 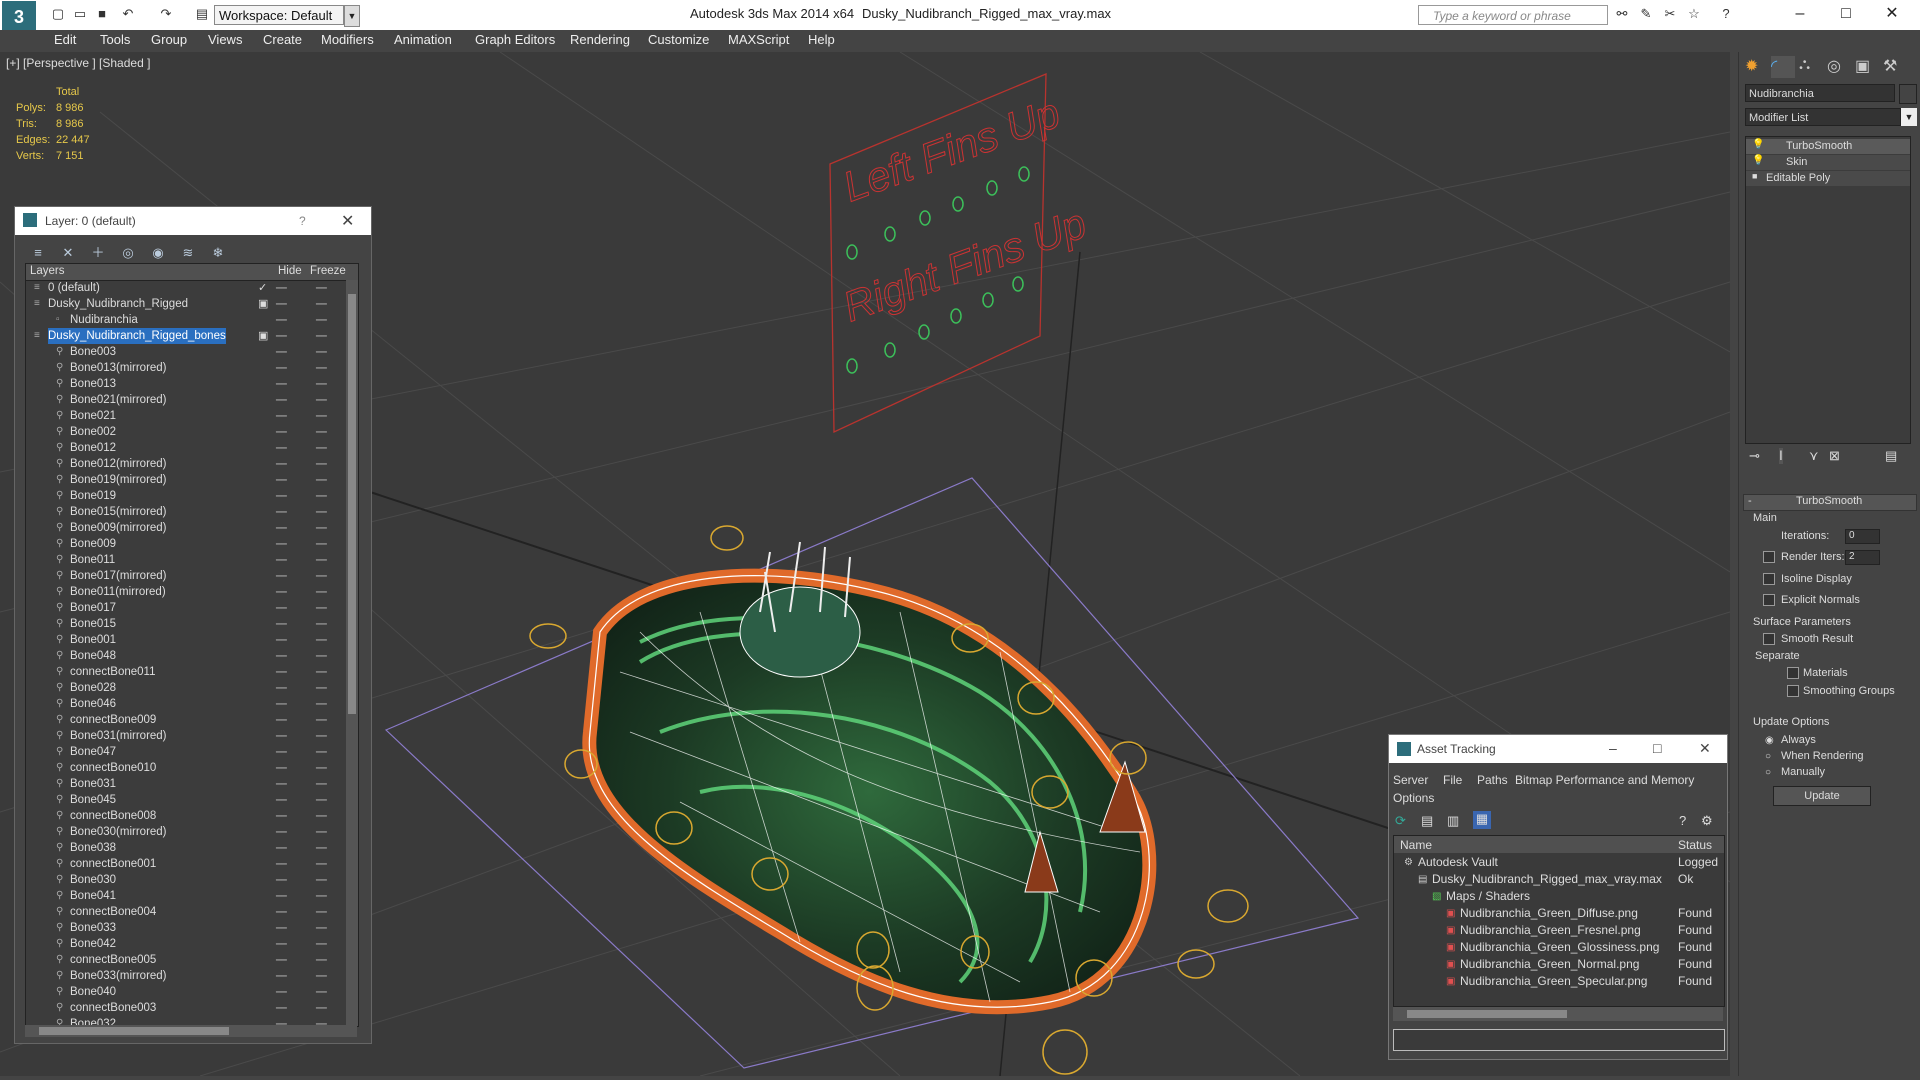 What do you see at coordinates (347, 39) in the screenshot?
I see `menu-modifiers: Modifiers` at bounding box center [347, 39].